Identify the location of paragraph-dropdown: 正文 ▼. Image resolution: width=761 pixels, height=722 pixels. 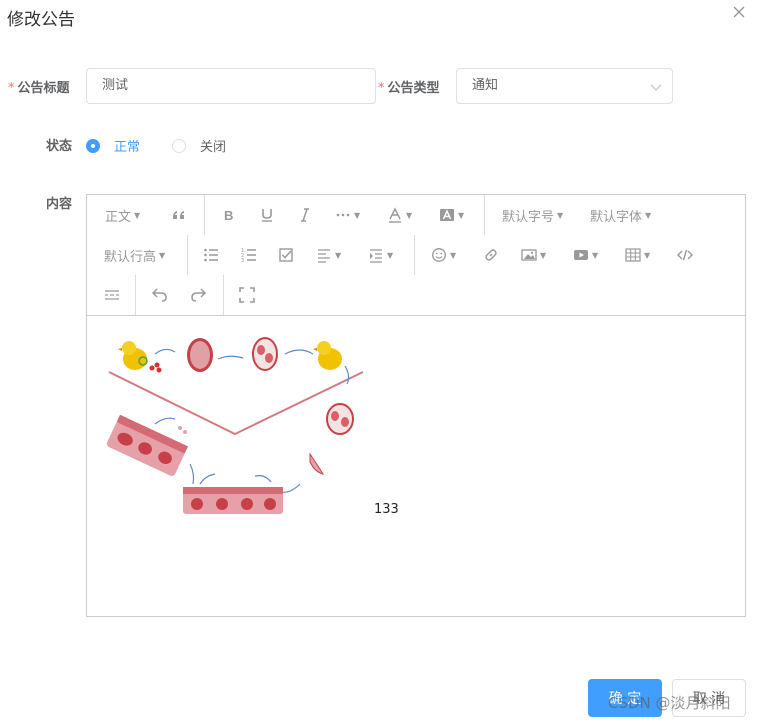
(122, 215).